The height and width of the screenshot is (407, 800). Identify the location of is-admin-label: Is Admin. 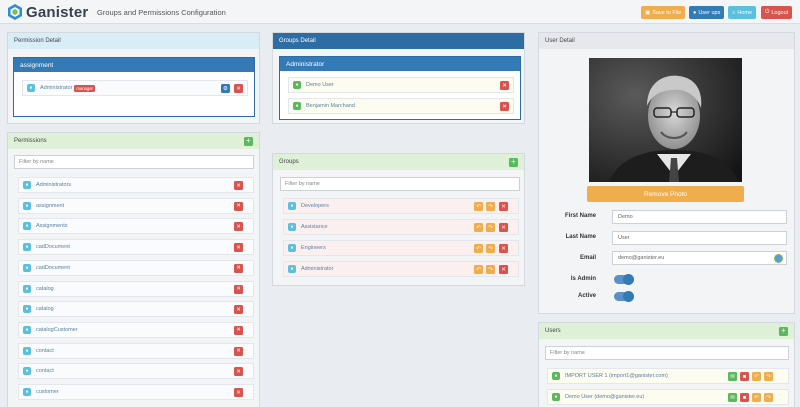
(583, 279).